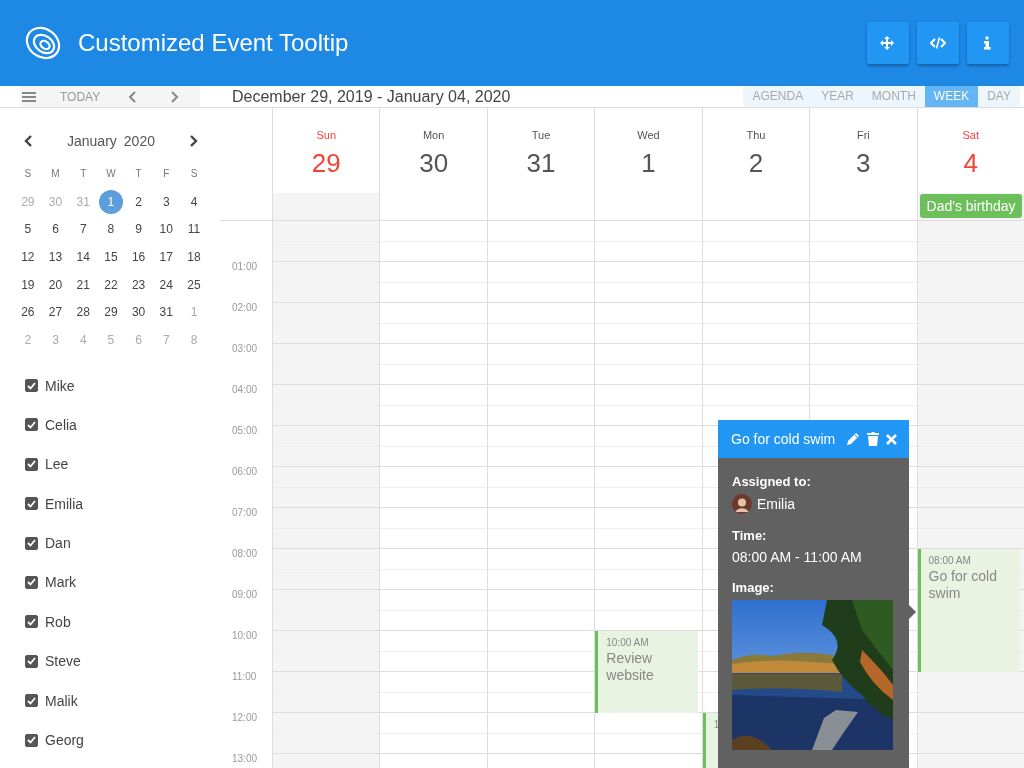 This screenshot has width=1024, height=768. Describe the element at coordinates (110, 256) in the screenshot. I see `calendar-day: 15` at that location.